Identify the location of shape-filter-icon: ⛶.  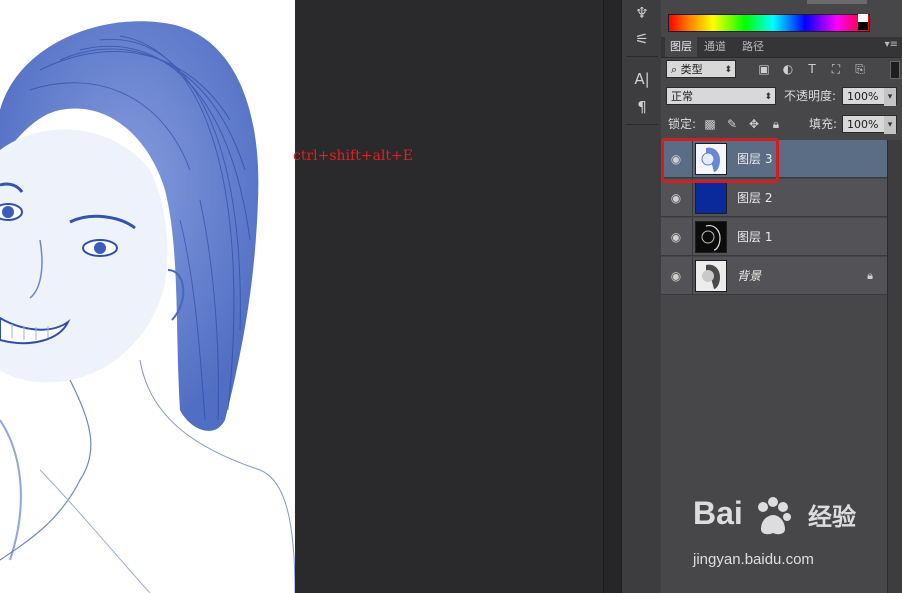
(836, 69).